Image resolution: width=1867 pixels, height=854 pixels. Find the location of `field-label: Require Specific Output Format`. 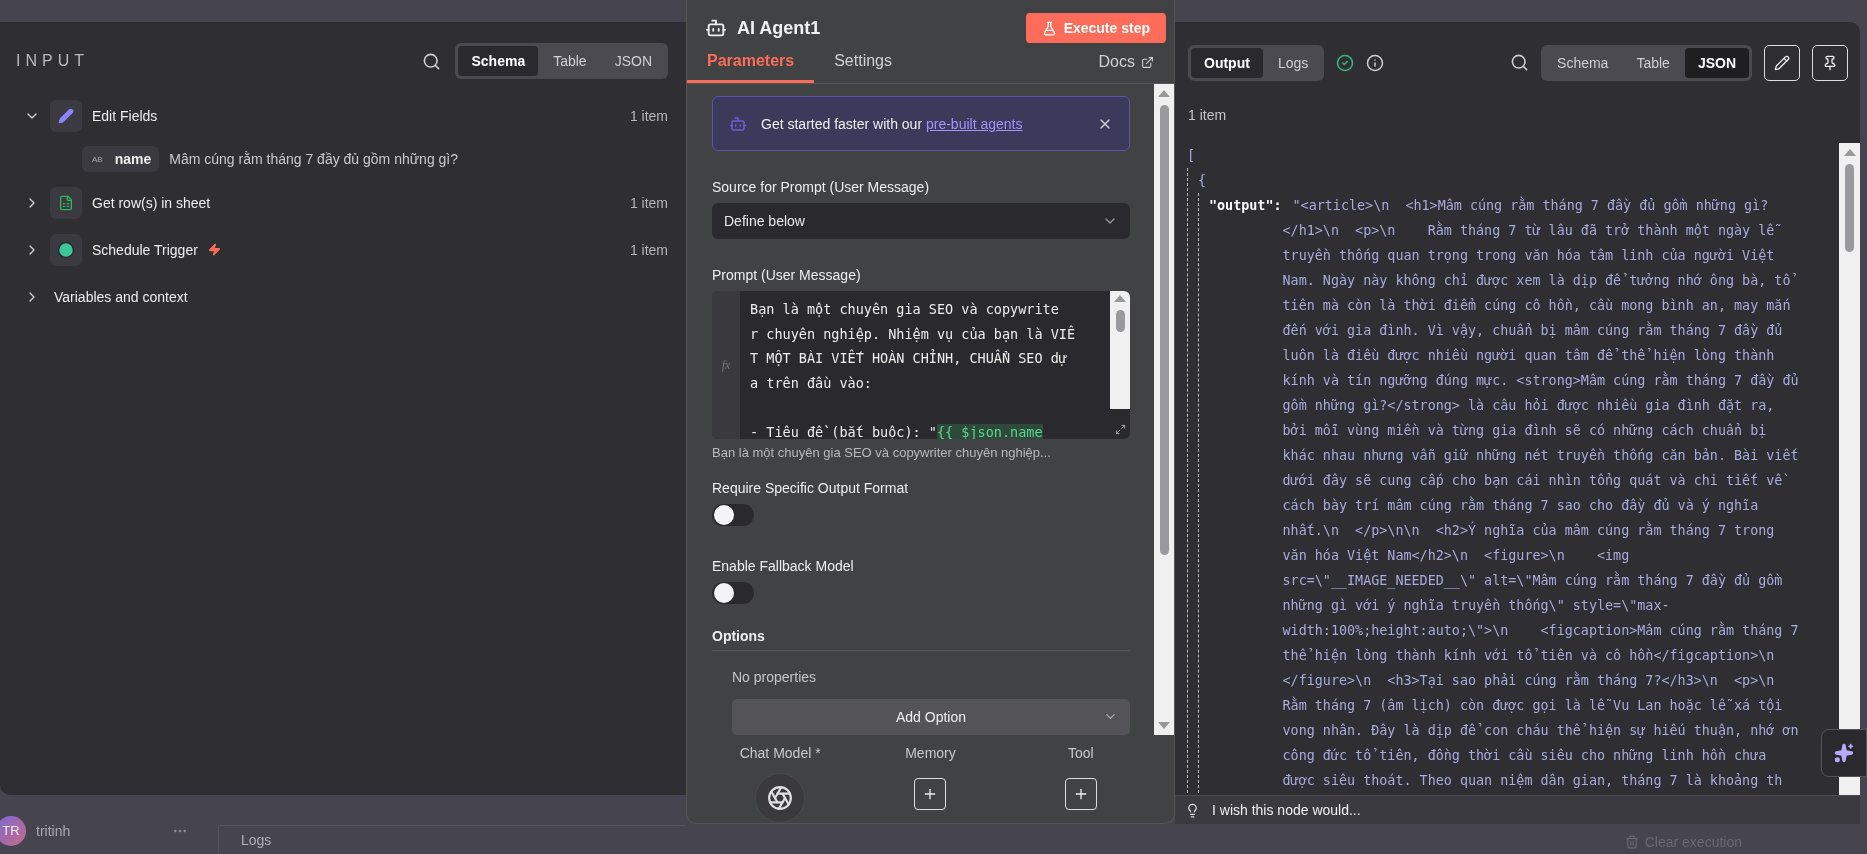

field-label: Require Specific Output Format is located at coordinates (811, 488).